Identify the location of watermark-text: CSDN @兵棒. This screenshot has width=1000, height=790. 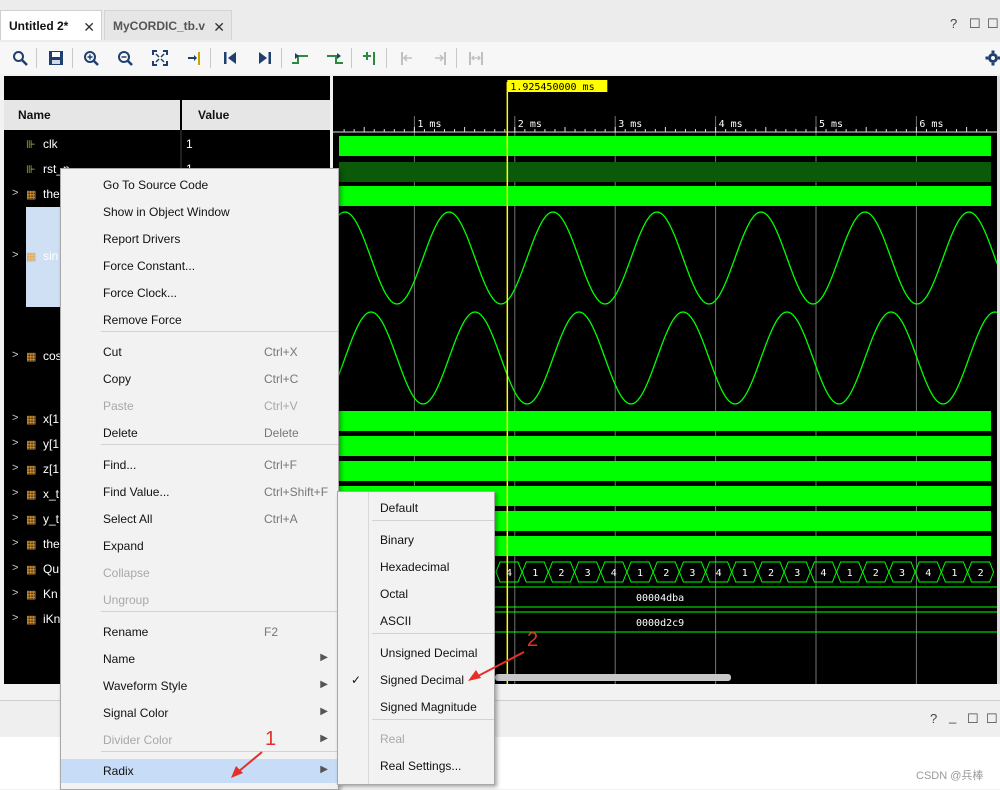
(950, 776).